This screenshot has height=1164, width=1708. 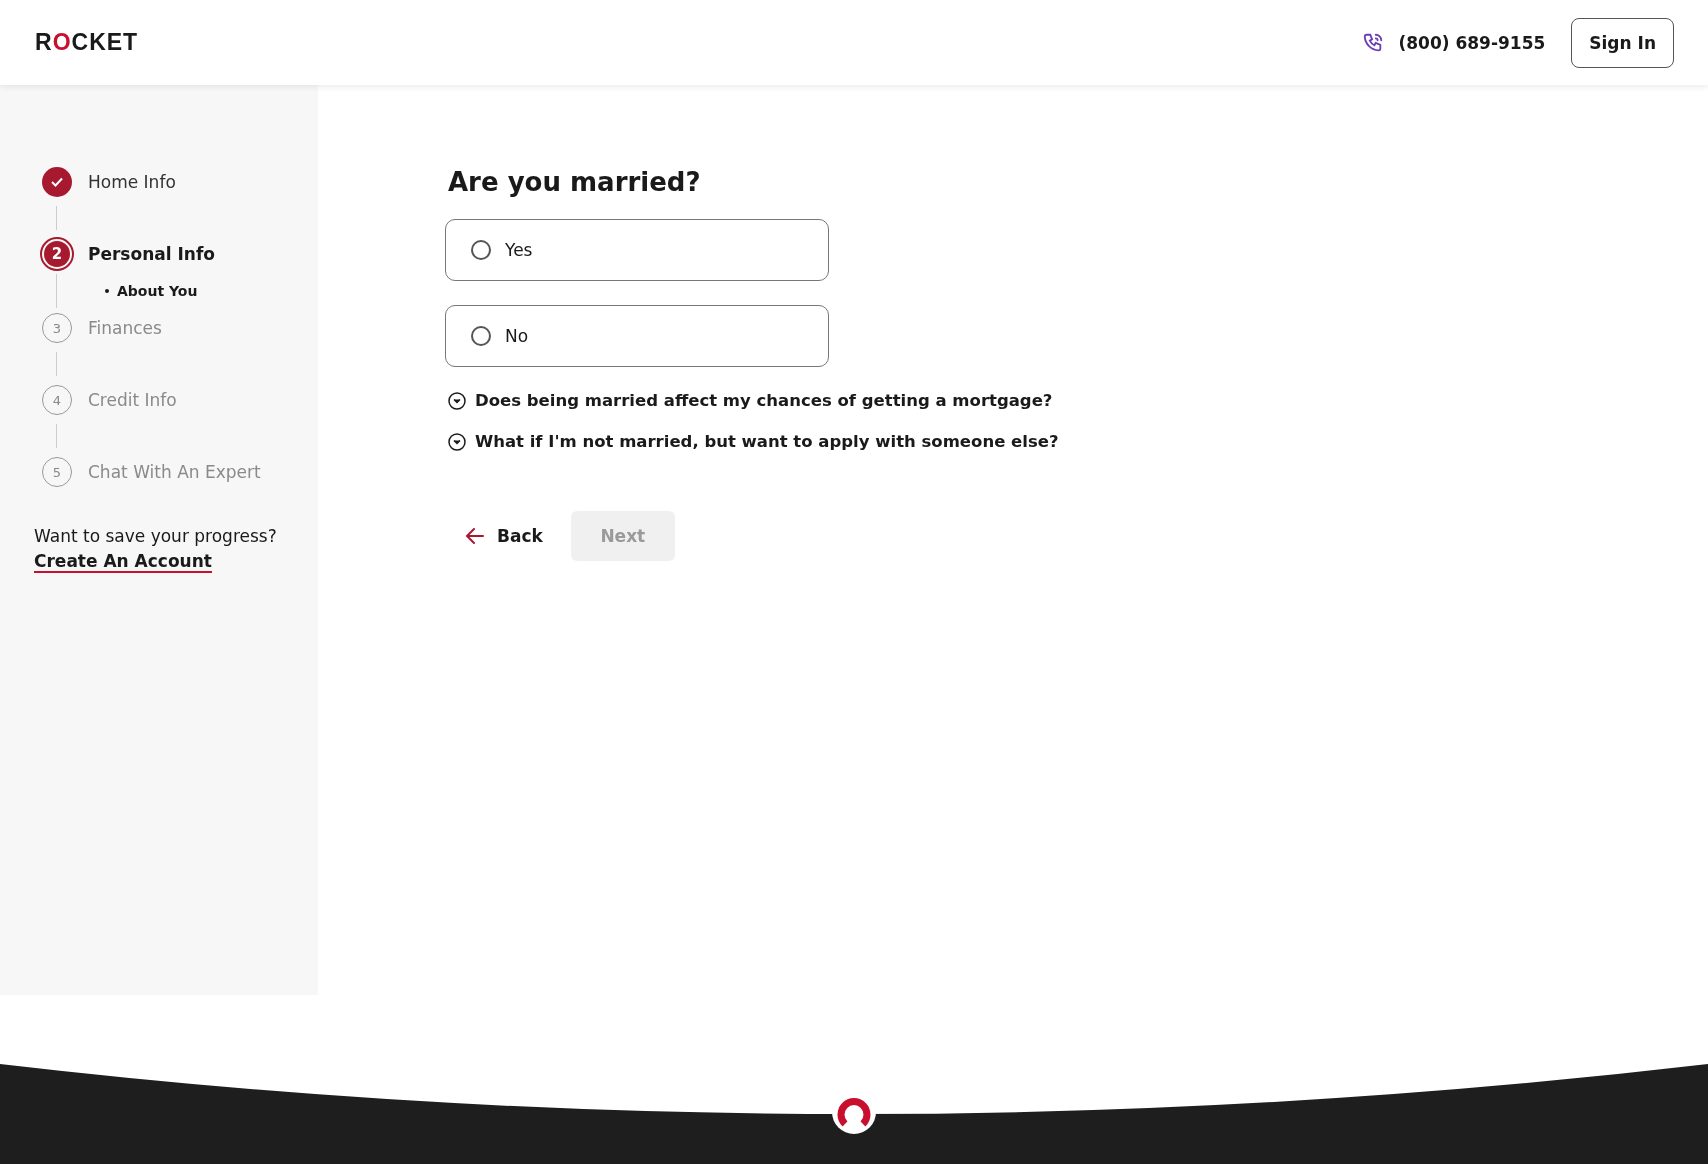 I want to click on back-arrow-icon, so click(x=475, y=536).